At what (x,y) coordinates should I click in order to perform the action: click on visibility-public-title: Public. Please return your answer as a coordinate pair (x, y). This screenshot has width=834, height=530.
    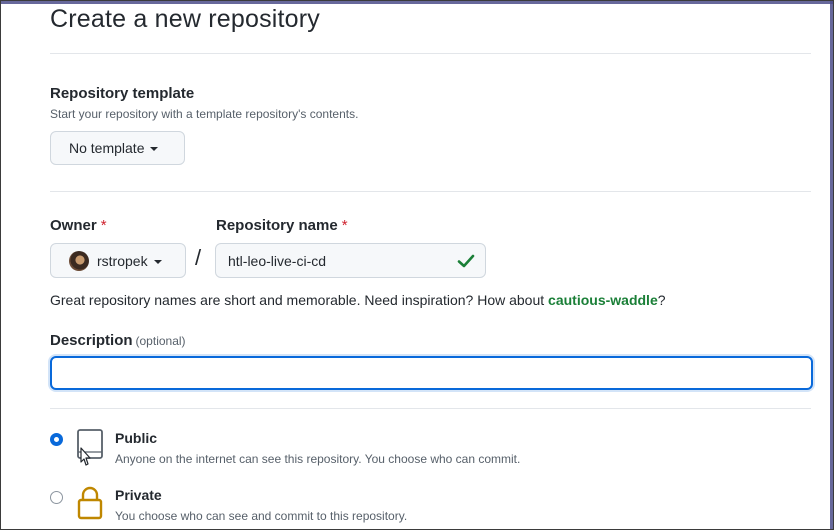
    Looking at the image, I should click on (136, 438).